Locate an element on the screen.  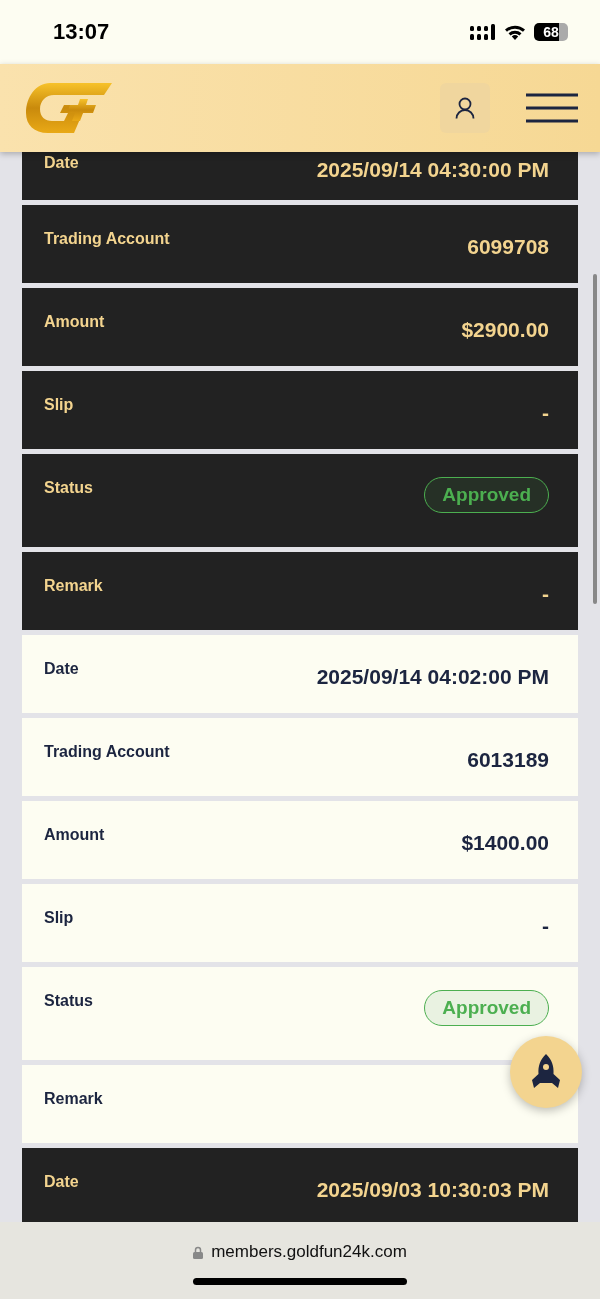
field-value: 6013189 is located at coordinates (508, 759).